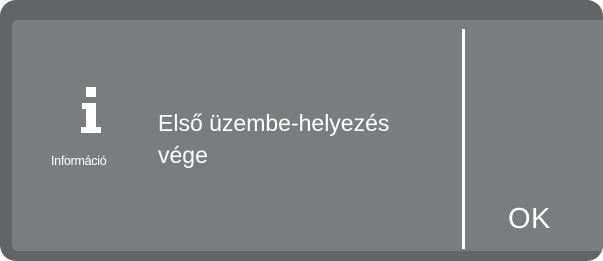 The image size is (603, 261). What do you see at coordinates (274, 123) in the screenshot?
I see `message-line-1: Első üzembe-helyezés` at bounding box center [274, 123].